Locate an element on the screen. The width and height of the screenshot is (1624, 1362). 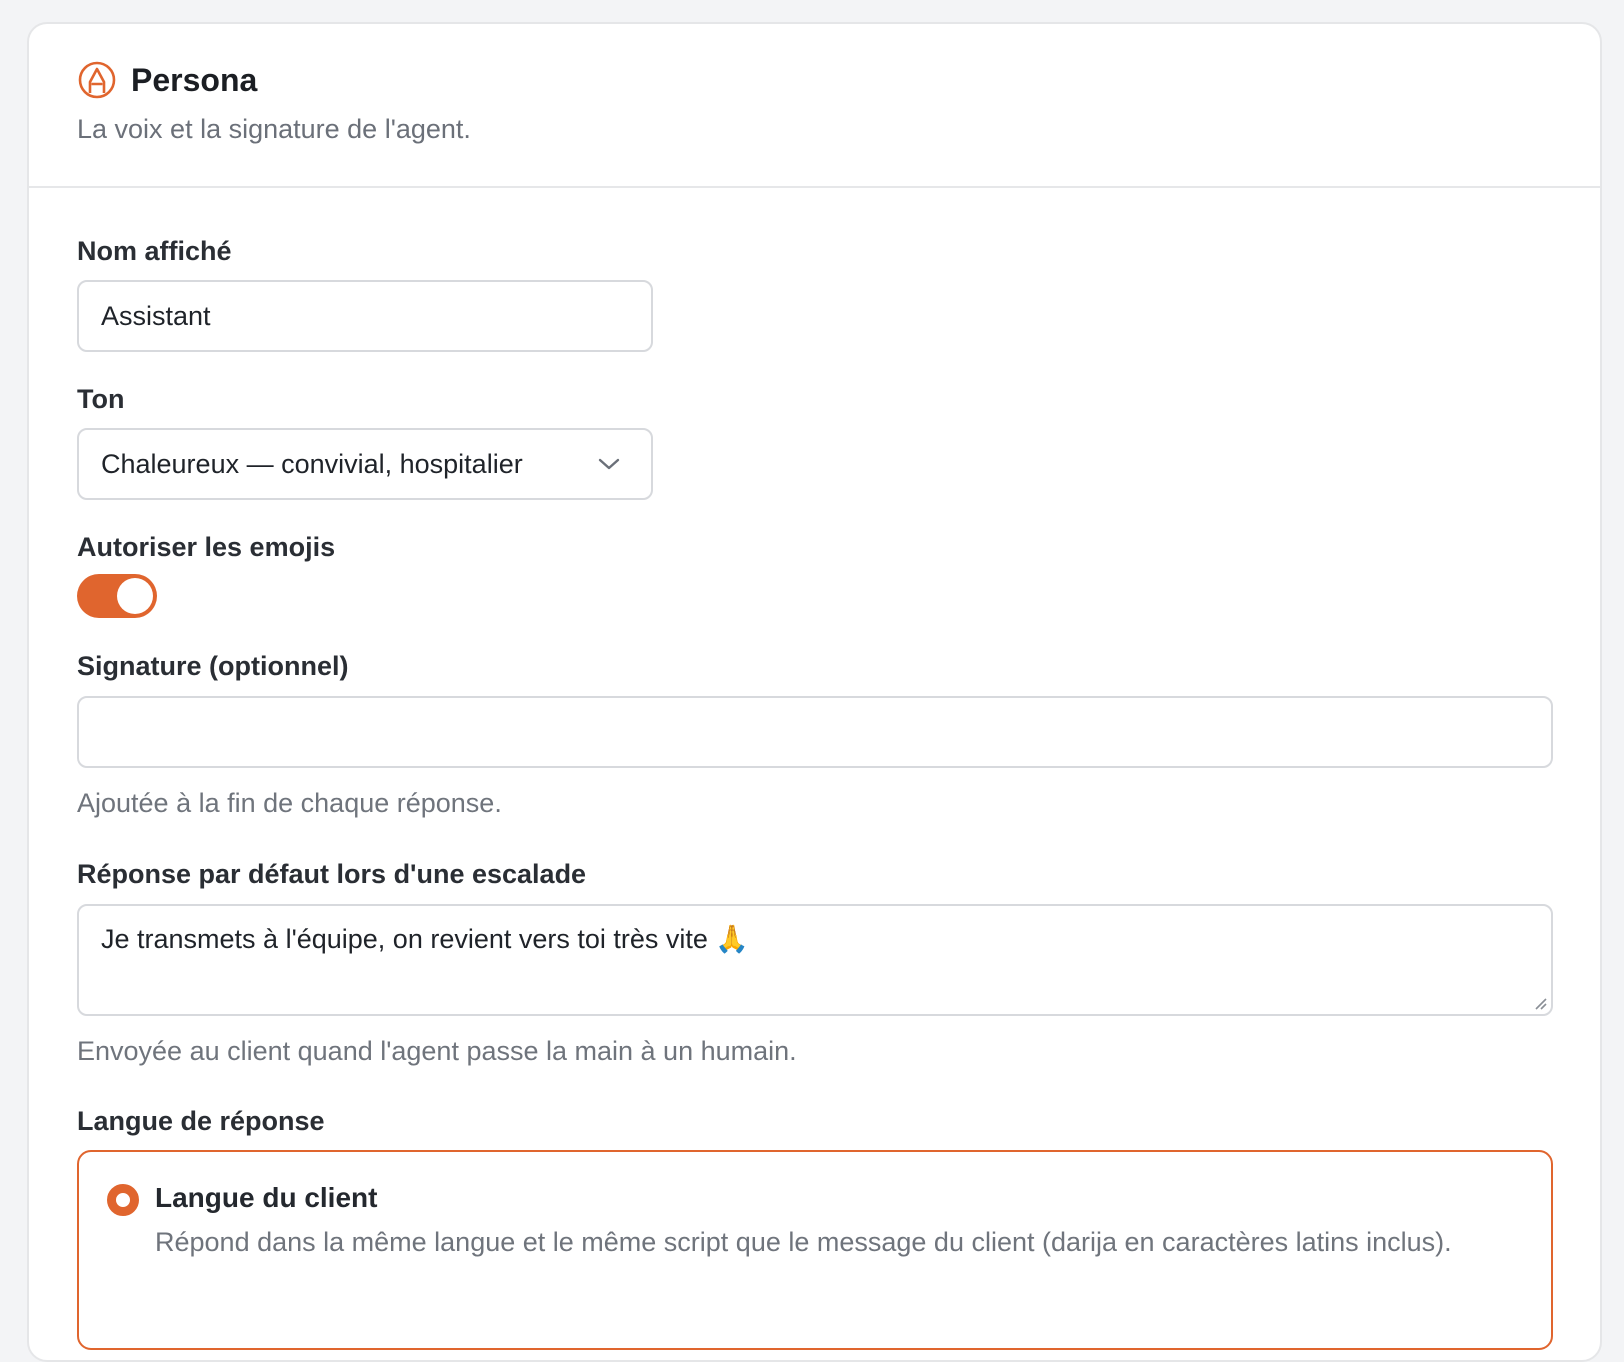
display-name-input: Assistant is located at coordinates (365, 316).